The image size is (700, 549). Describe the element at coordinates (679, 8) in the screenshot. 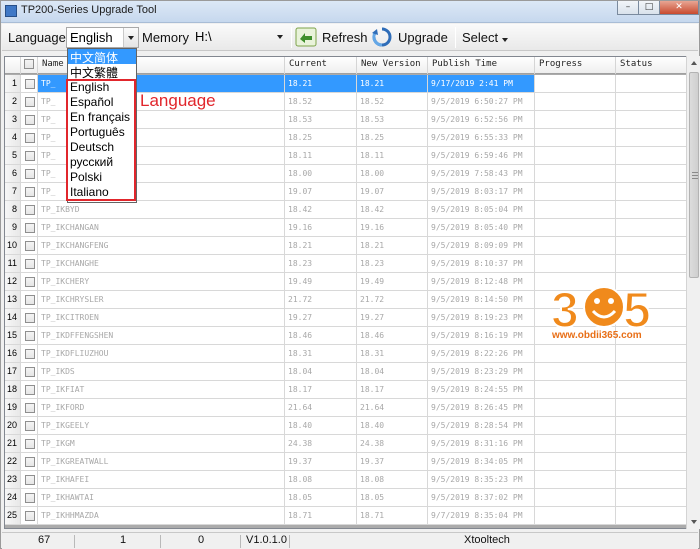

I see `close-button: ✕` at that location.